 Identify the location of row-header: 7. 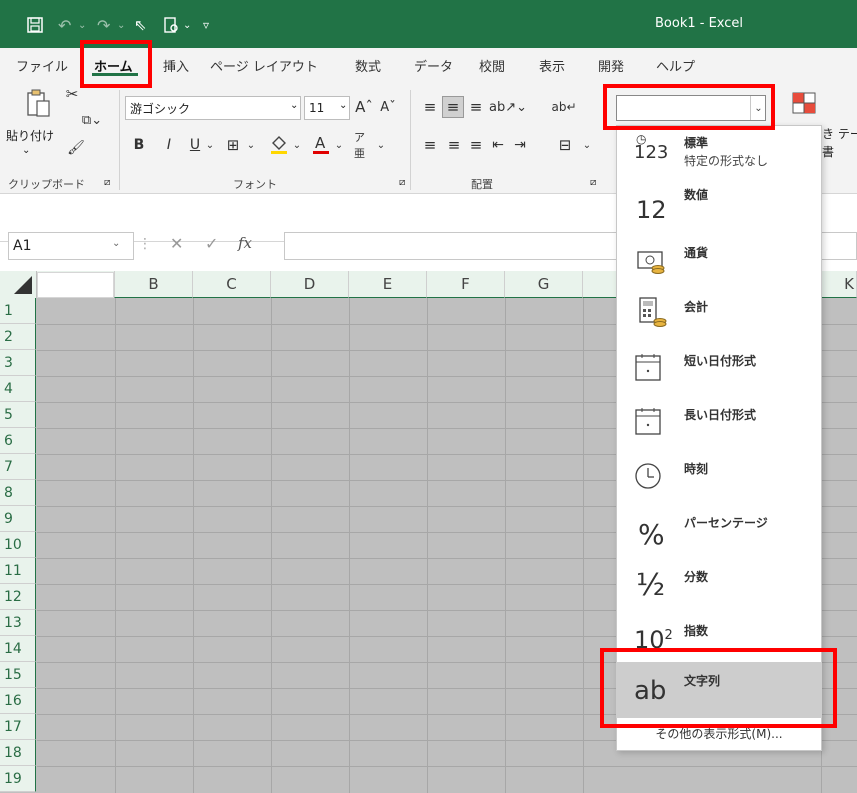
(18, 467).